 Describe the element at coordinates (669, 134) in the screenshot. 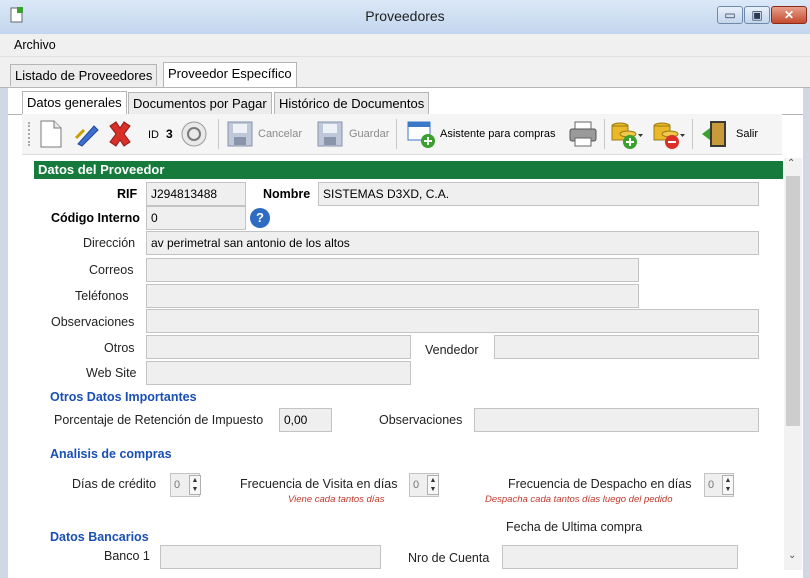

I see `remove-coins-icon` at that location.